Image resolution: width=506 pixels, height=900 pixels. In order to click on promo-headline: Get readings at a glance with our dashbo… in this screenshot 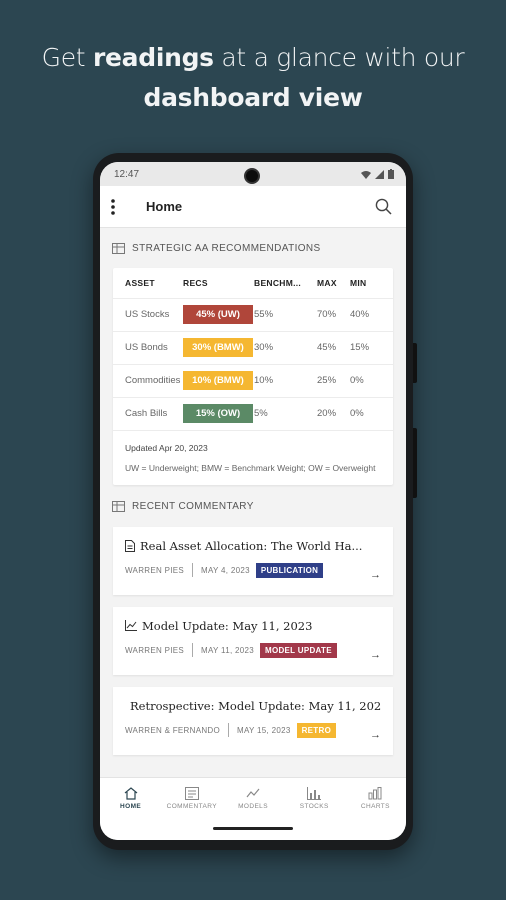, I will do `click(253, 77)`.